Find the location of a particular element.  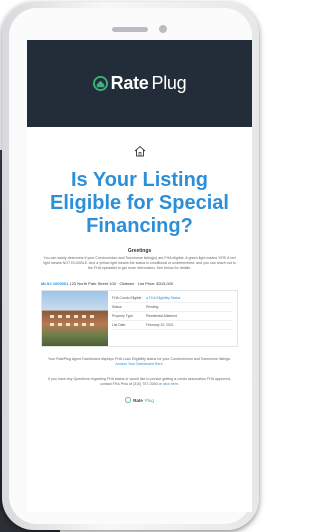

email-header: Rate Plug is located at coordinates (139, 83).